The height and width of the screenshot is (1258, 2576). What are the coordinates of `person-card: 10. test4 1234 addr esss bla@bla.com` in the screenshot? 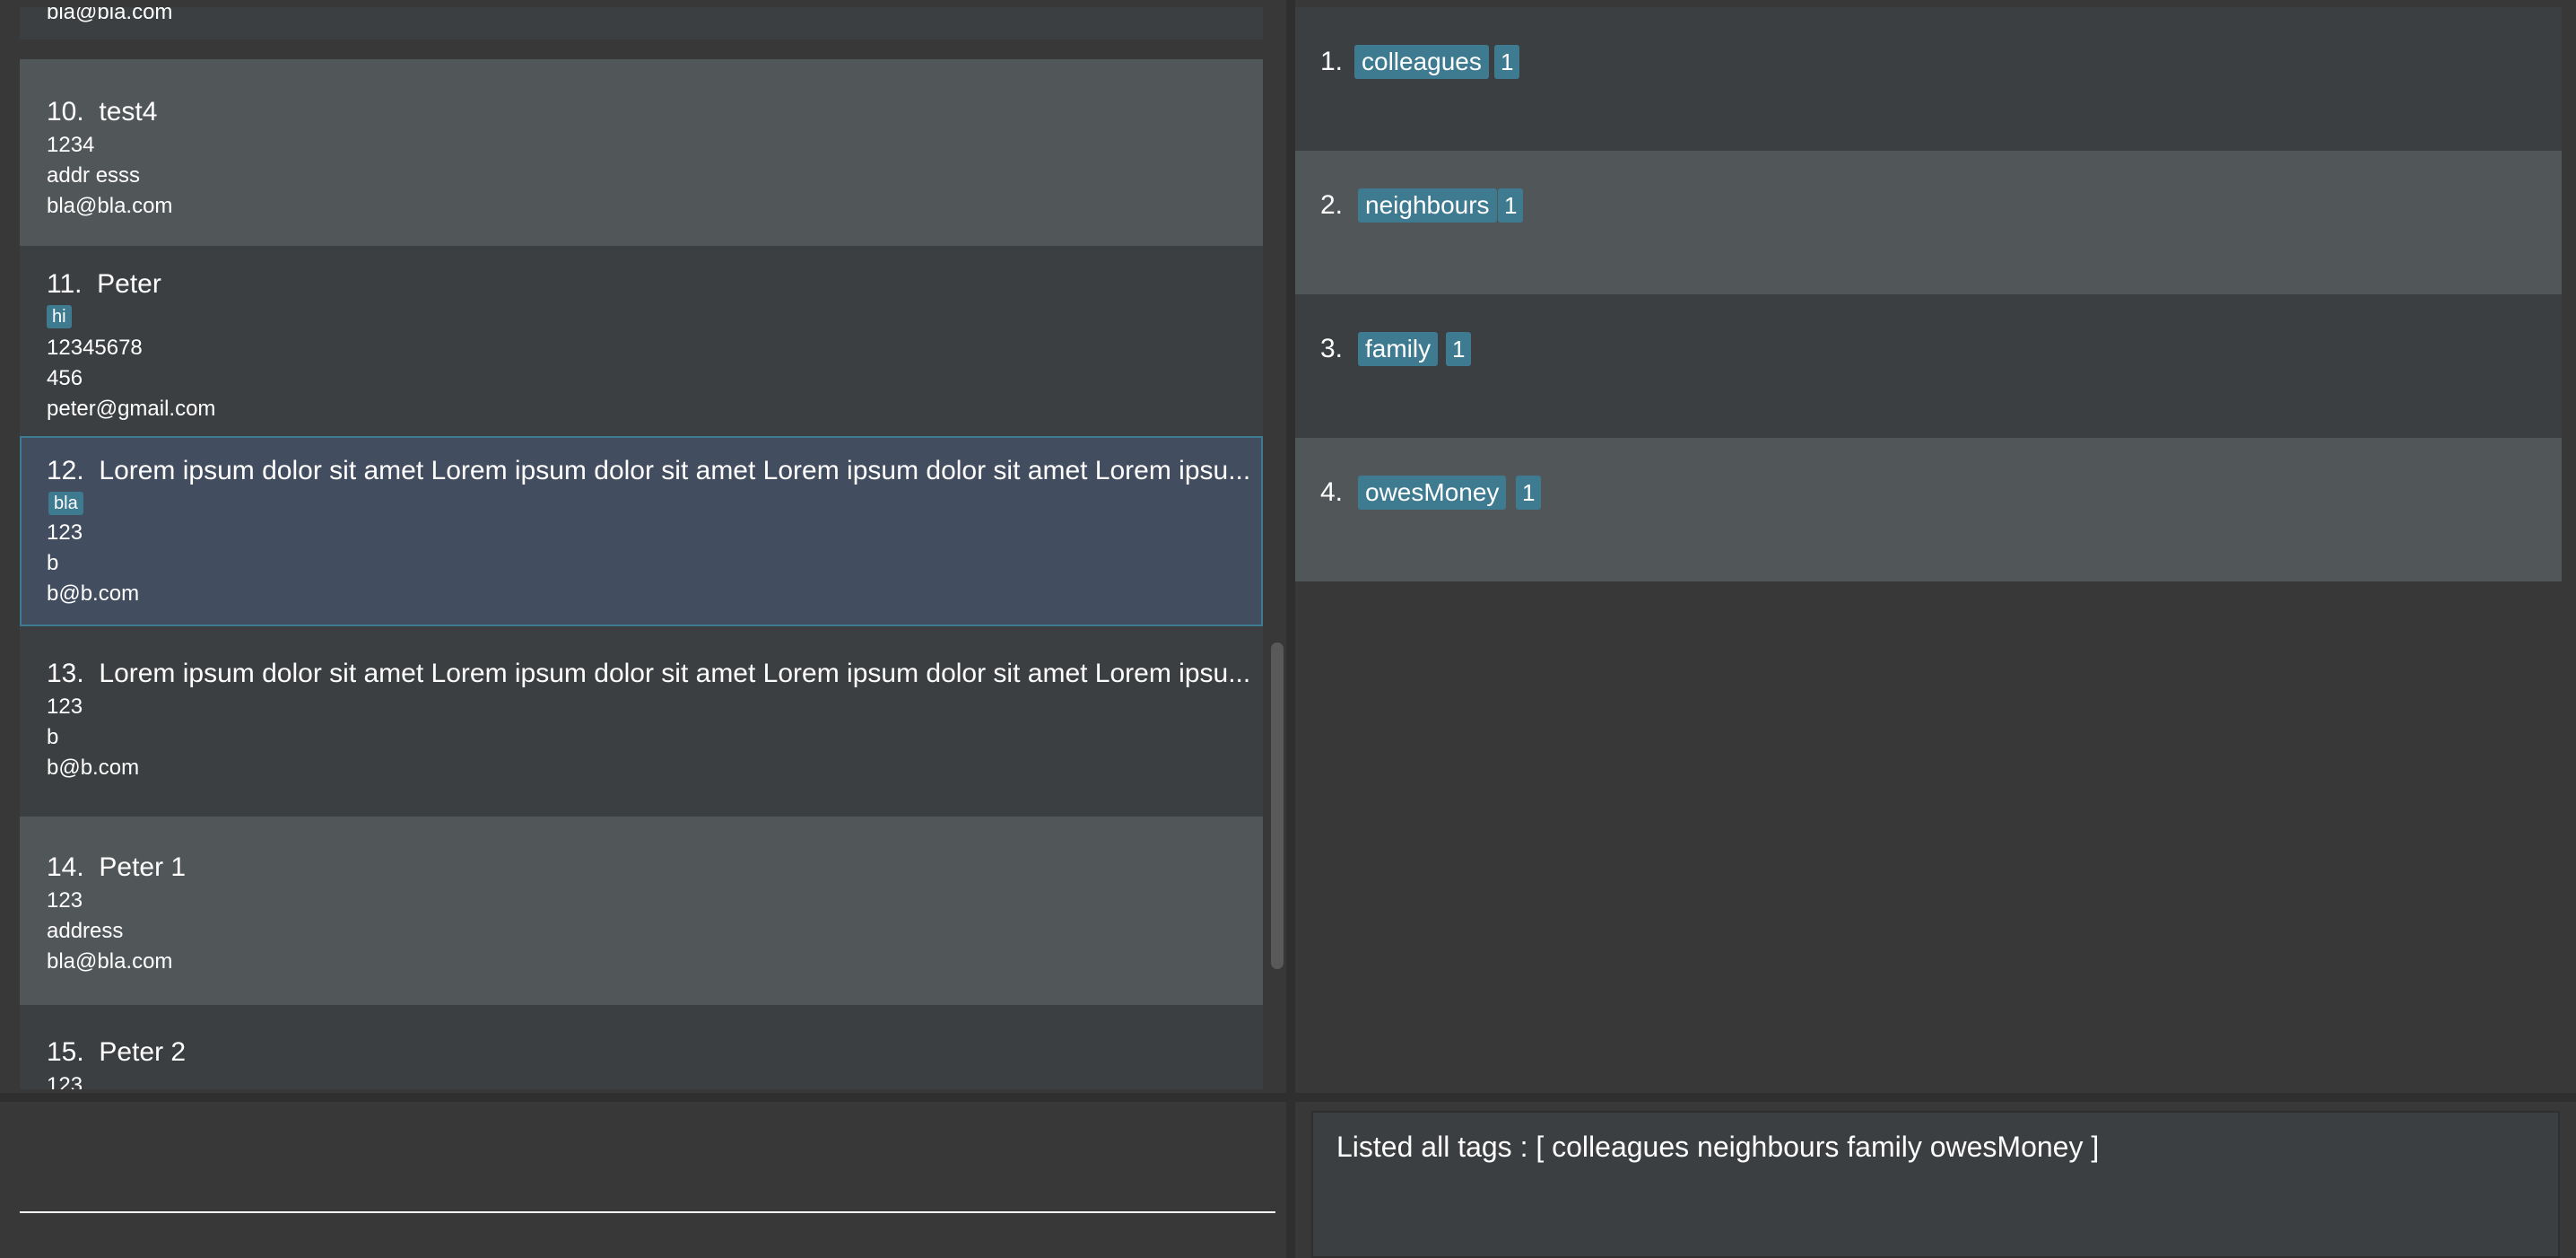 It's located at (641, 153).